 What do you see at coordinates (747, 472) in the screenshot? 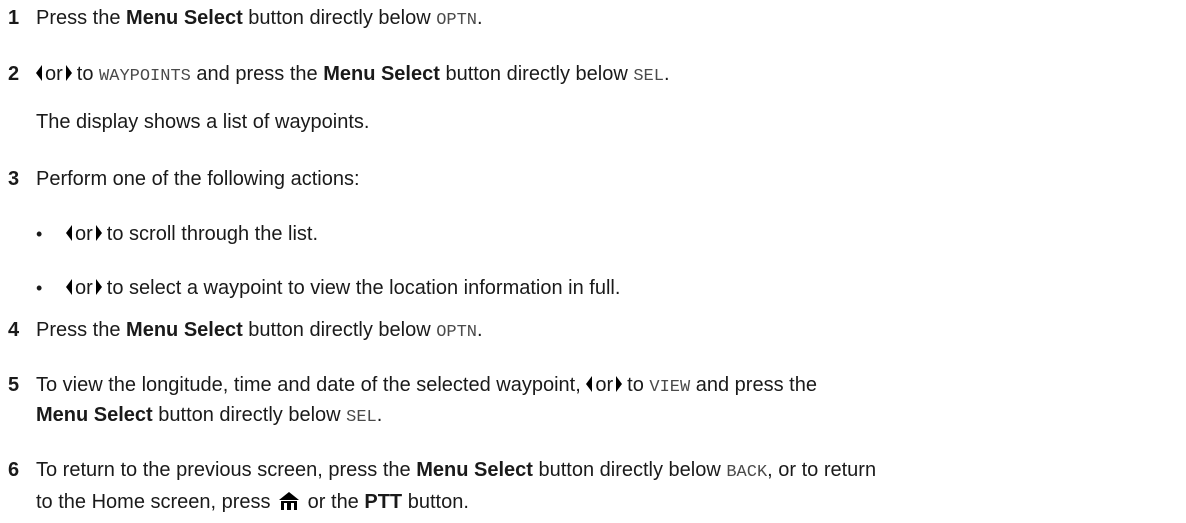
I see `softkey-code: BACK` at bounding box center [747, 472].